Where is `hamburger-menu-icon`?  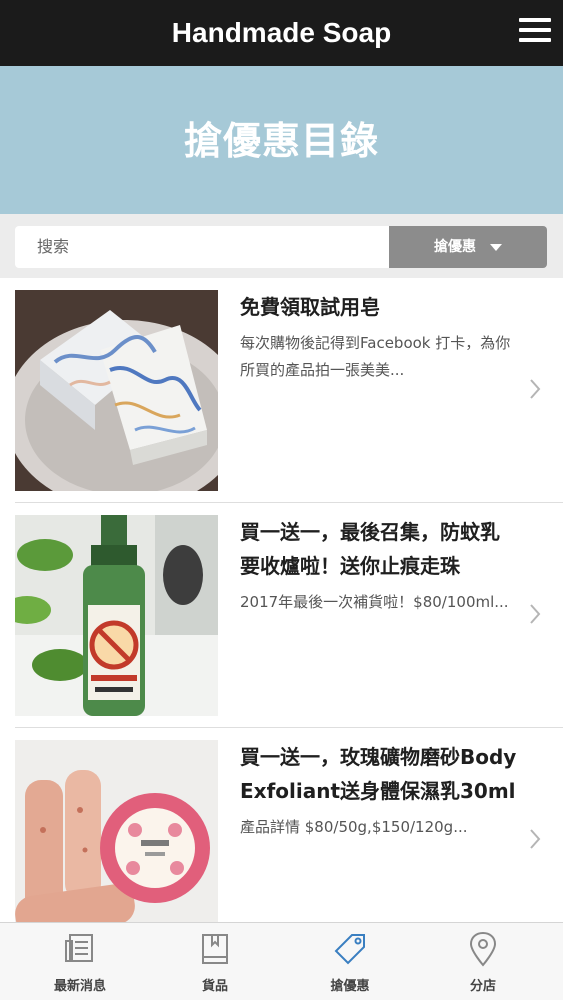 hamburger-menu-icon is located at coordinates (535, 33).